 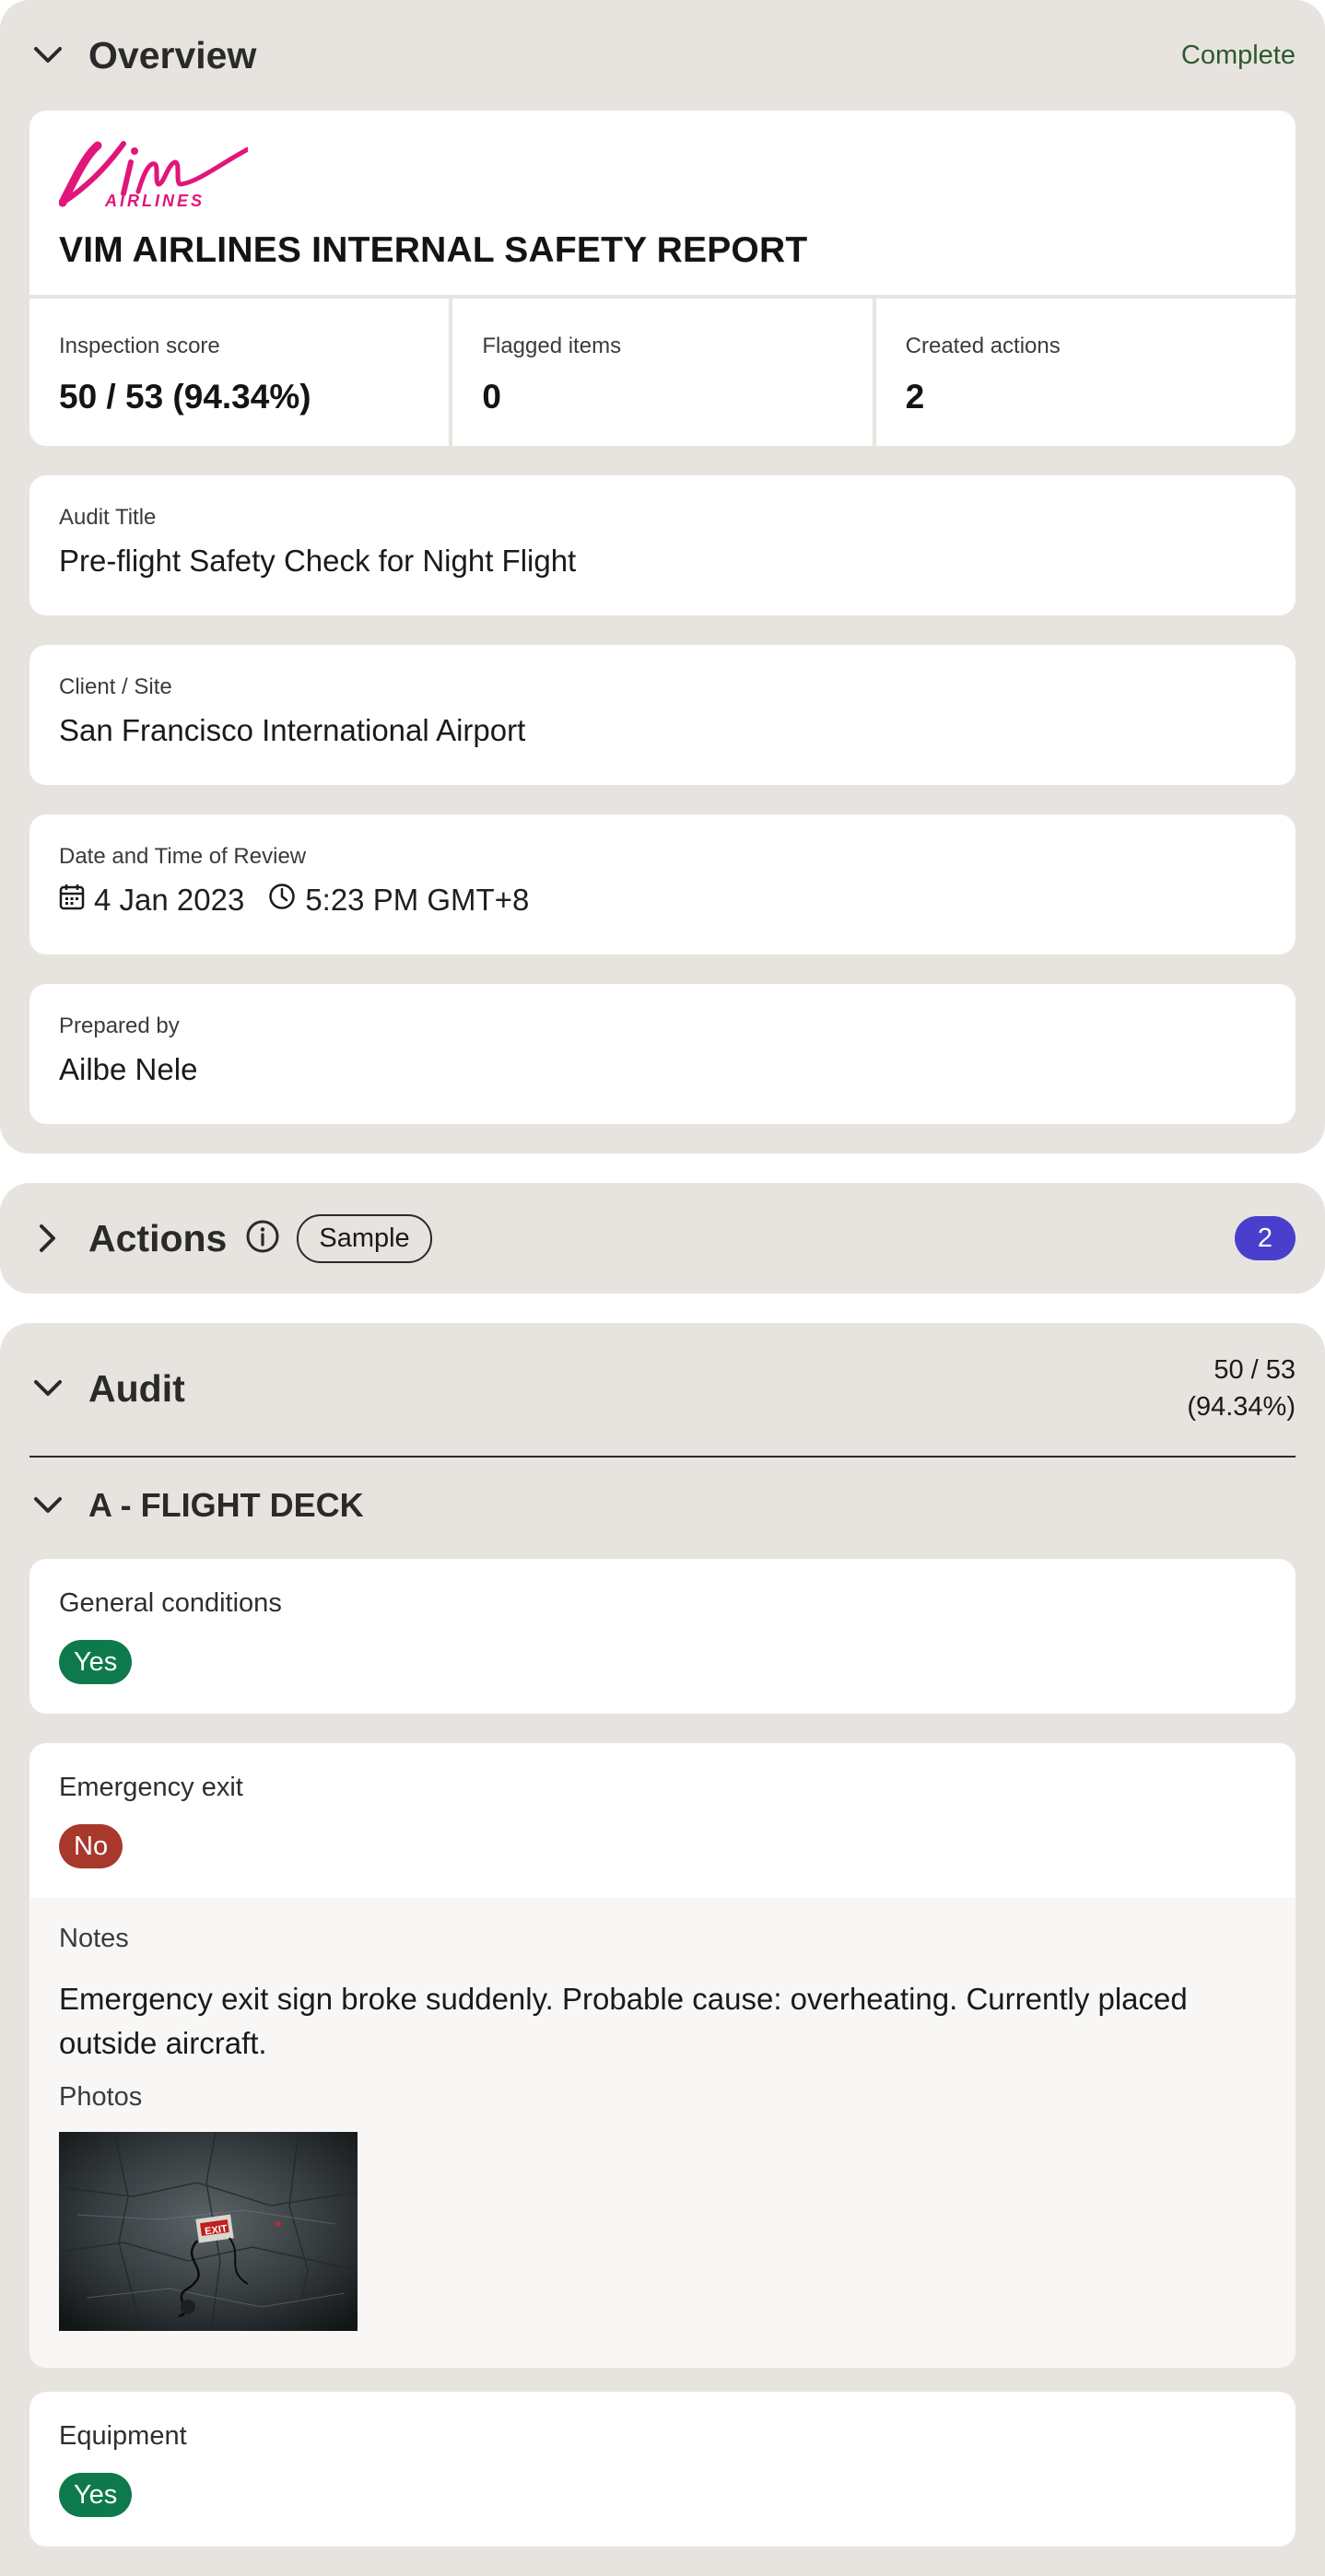 I want to click on stat-value: 50 / 53 (94.34%), so click(x=185, y=397).